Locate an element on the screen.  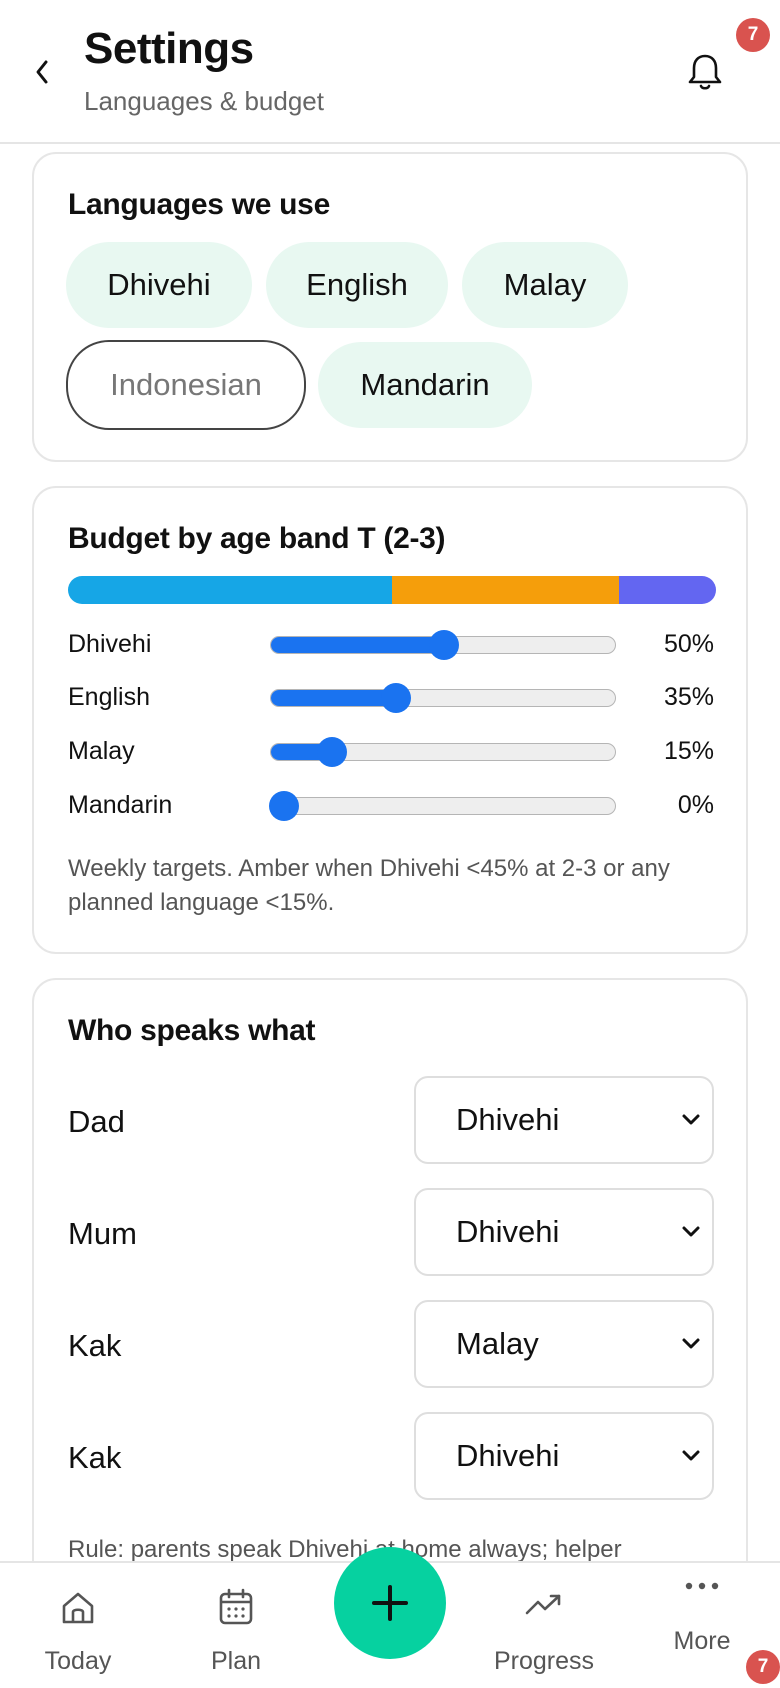
nav-more-label: More is located at coordinates (702, 1641).